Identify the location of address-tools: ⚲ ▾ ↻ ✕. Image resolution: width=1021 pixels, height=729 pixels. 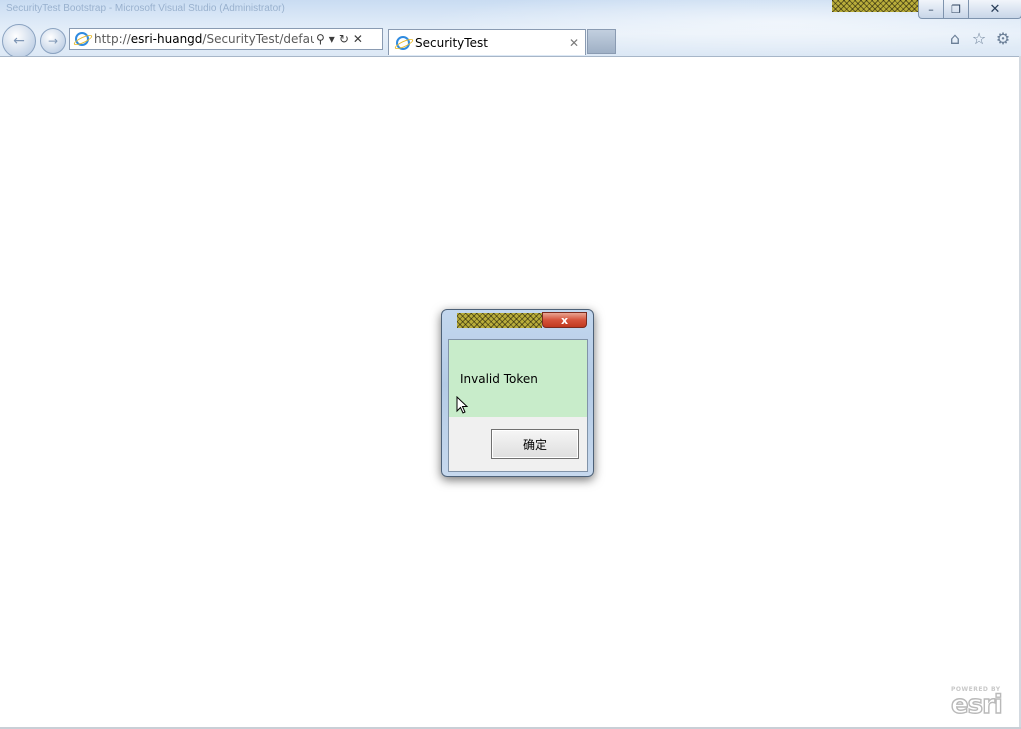
(339, 39).